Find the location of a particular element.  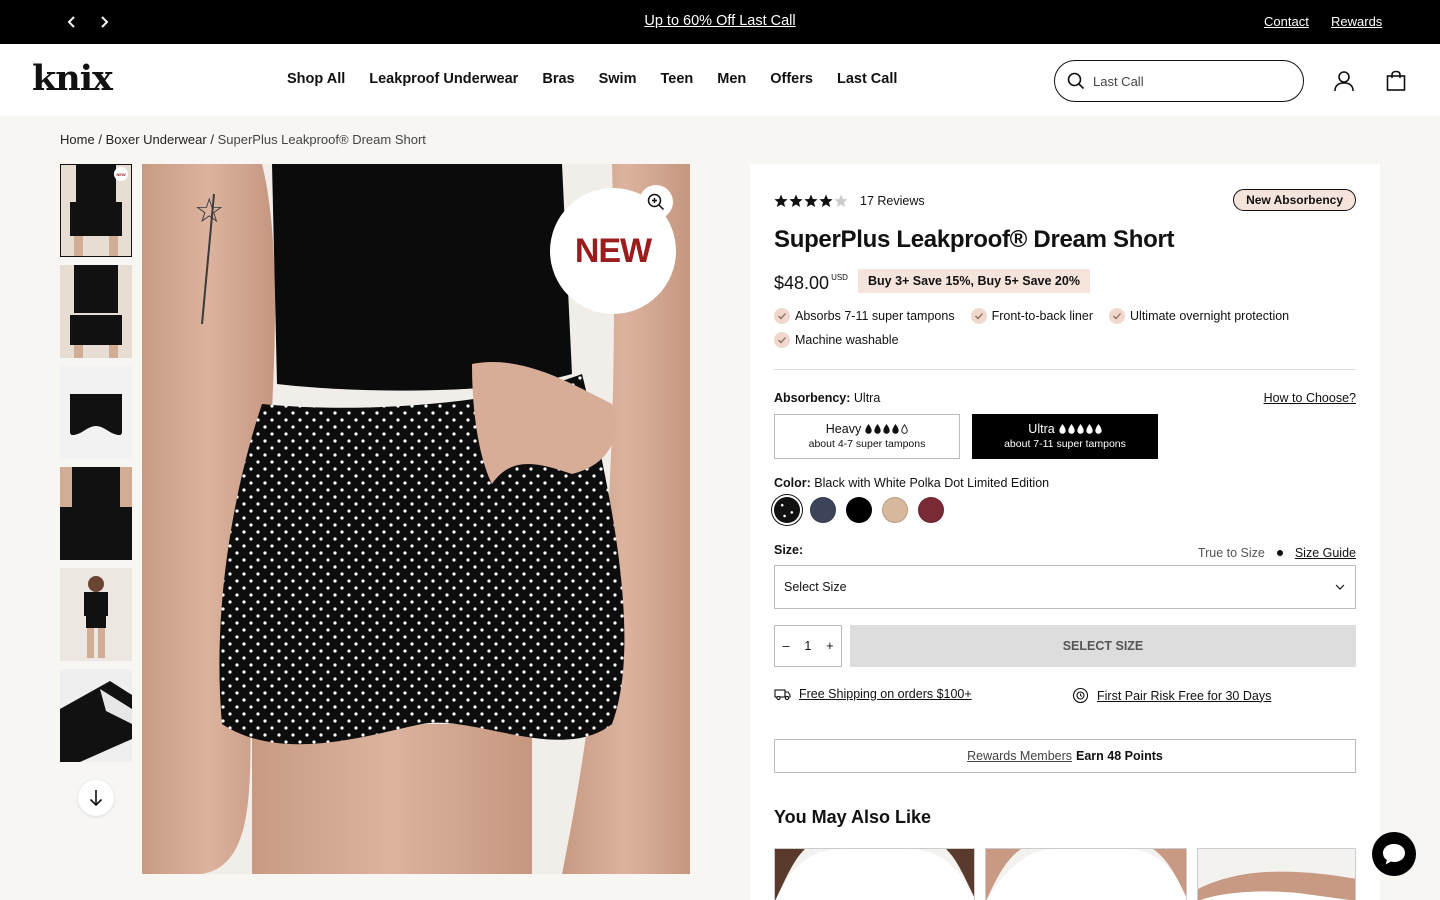

recommended-product-image is located at coordinates (1276, 874).